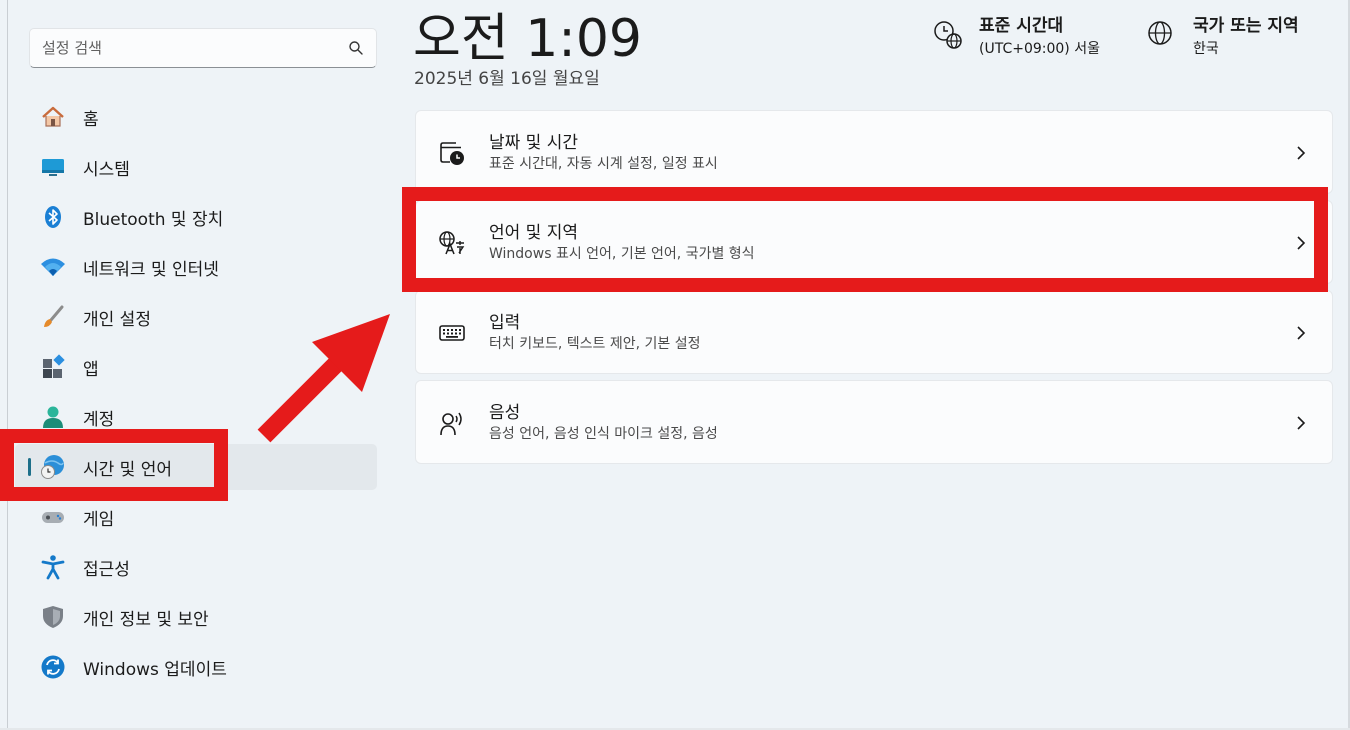  I want to click on card-subtitle: 음성 언어, 음성 인식 마이크 설정, 음성, so click(603, 434).